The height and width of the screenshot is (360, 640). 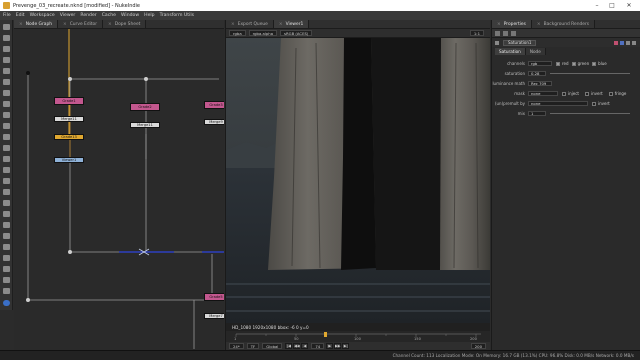 I want to click on merge11-node: Merge11, so click(x=69, y=119).